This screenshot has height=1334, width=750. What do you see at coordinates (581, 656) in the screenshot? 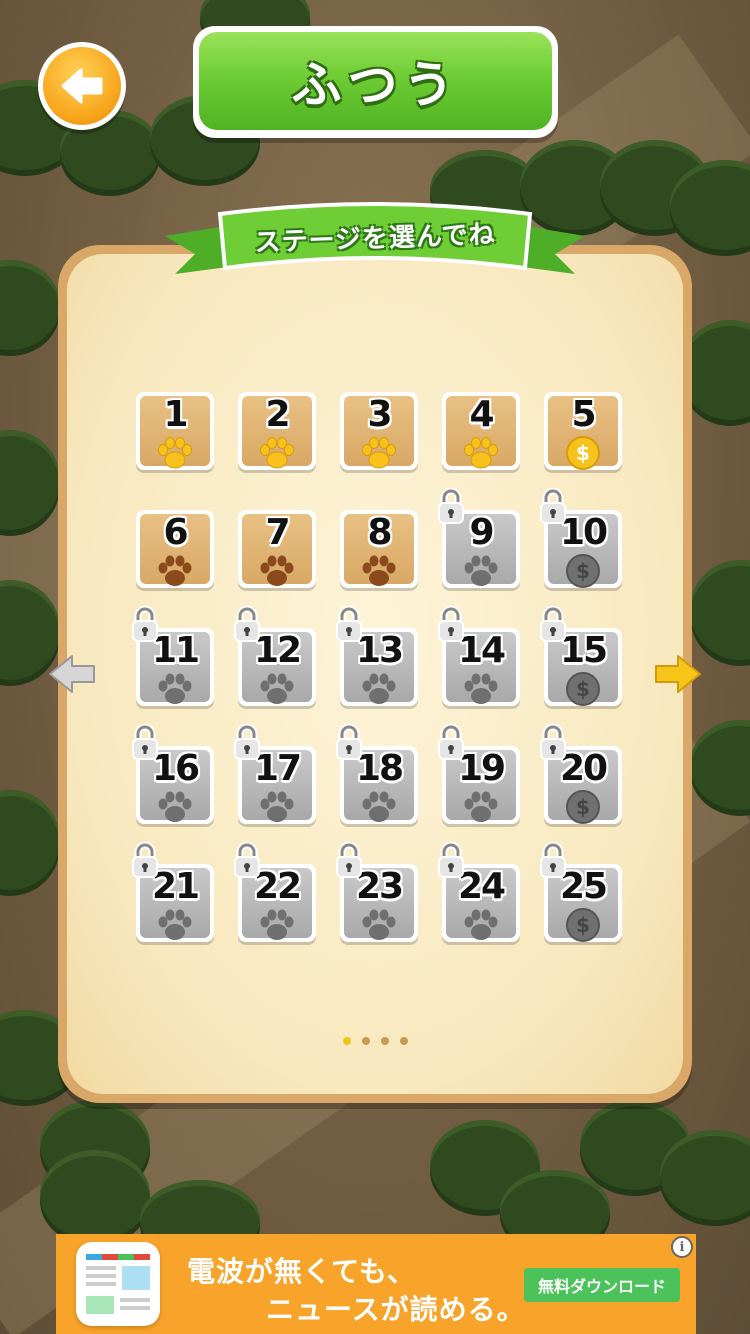
I see `stage-button-15: 15 $` at bounding box center [581, 656].